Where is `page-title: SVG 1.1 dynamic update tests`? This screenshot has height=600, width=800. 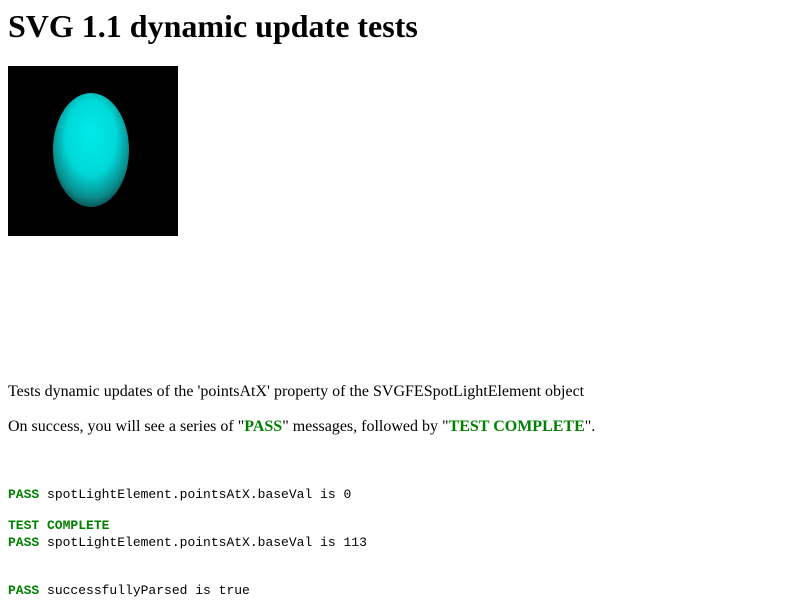
page-title: SVG 1.1 dynamic update tests is located at coordinates (213, 26).